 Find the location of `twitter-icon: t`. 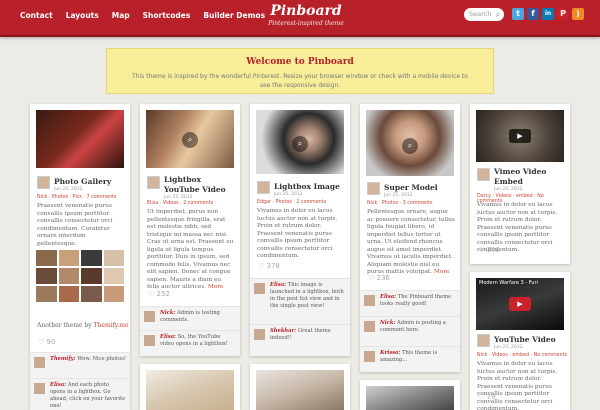

twitter-icon: t is located at coordinates (518, 14).